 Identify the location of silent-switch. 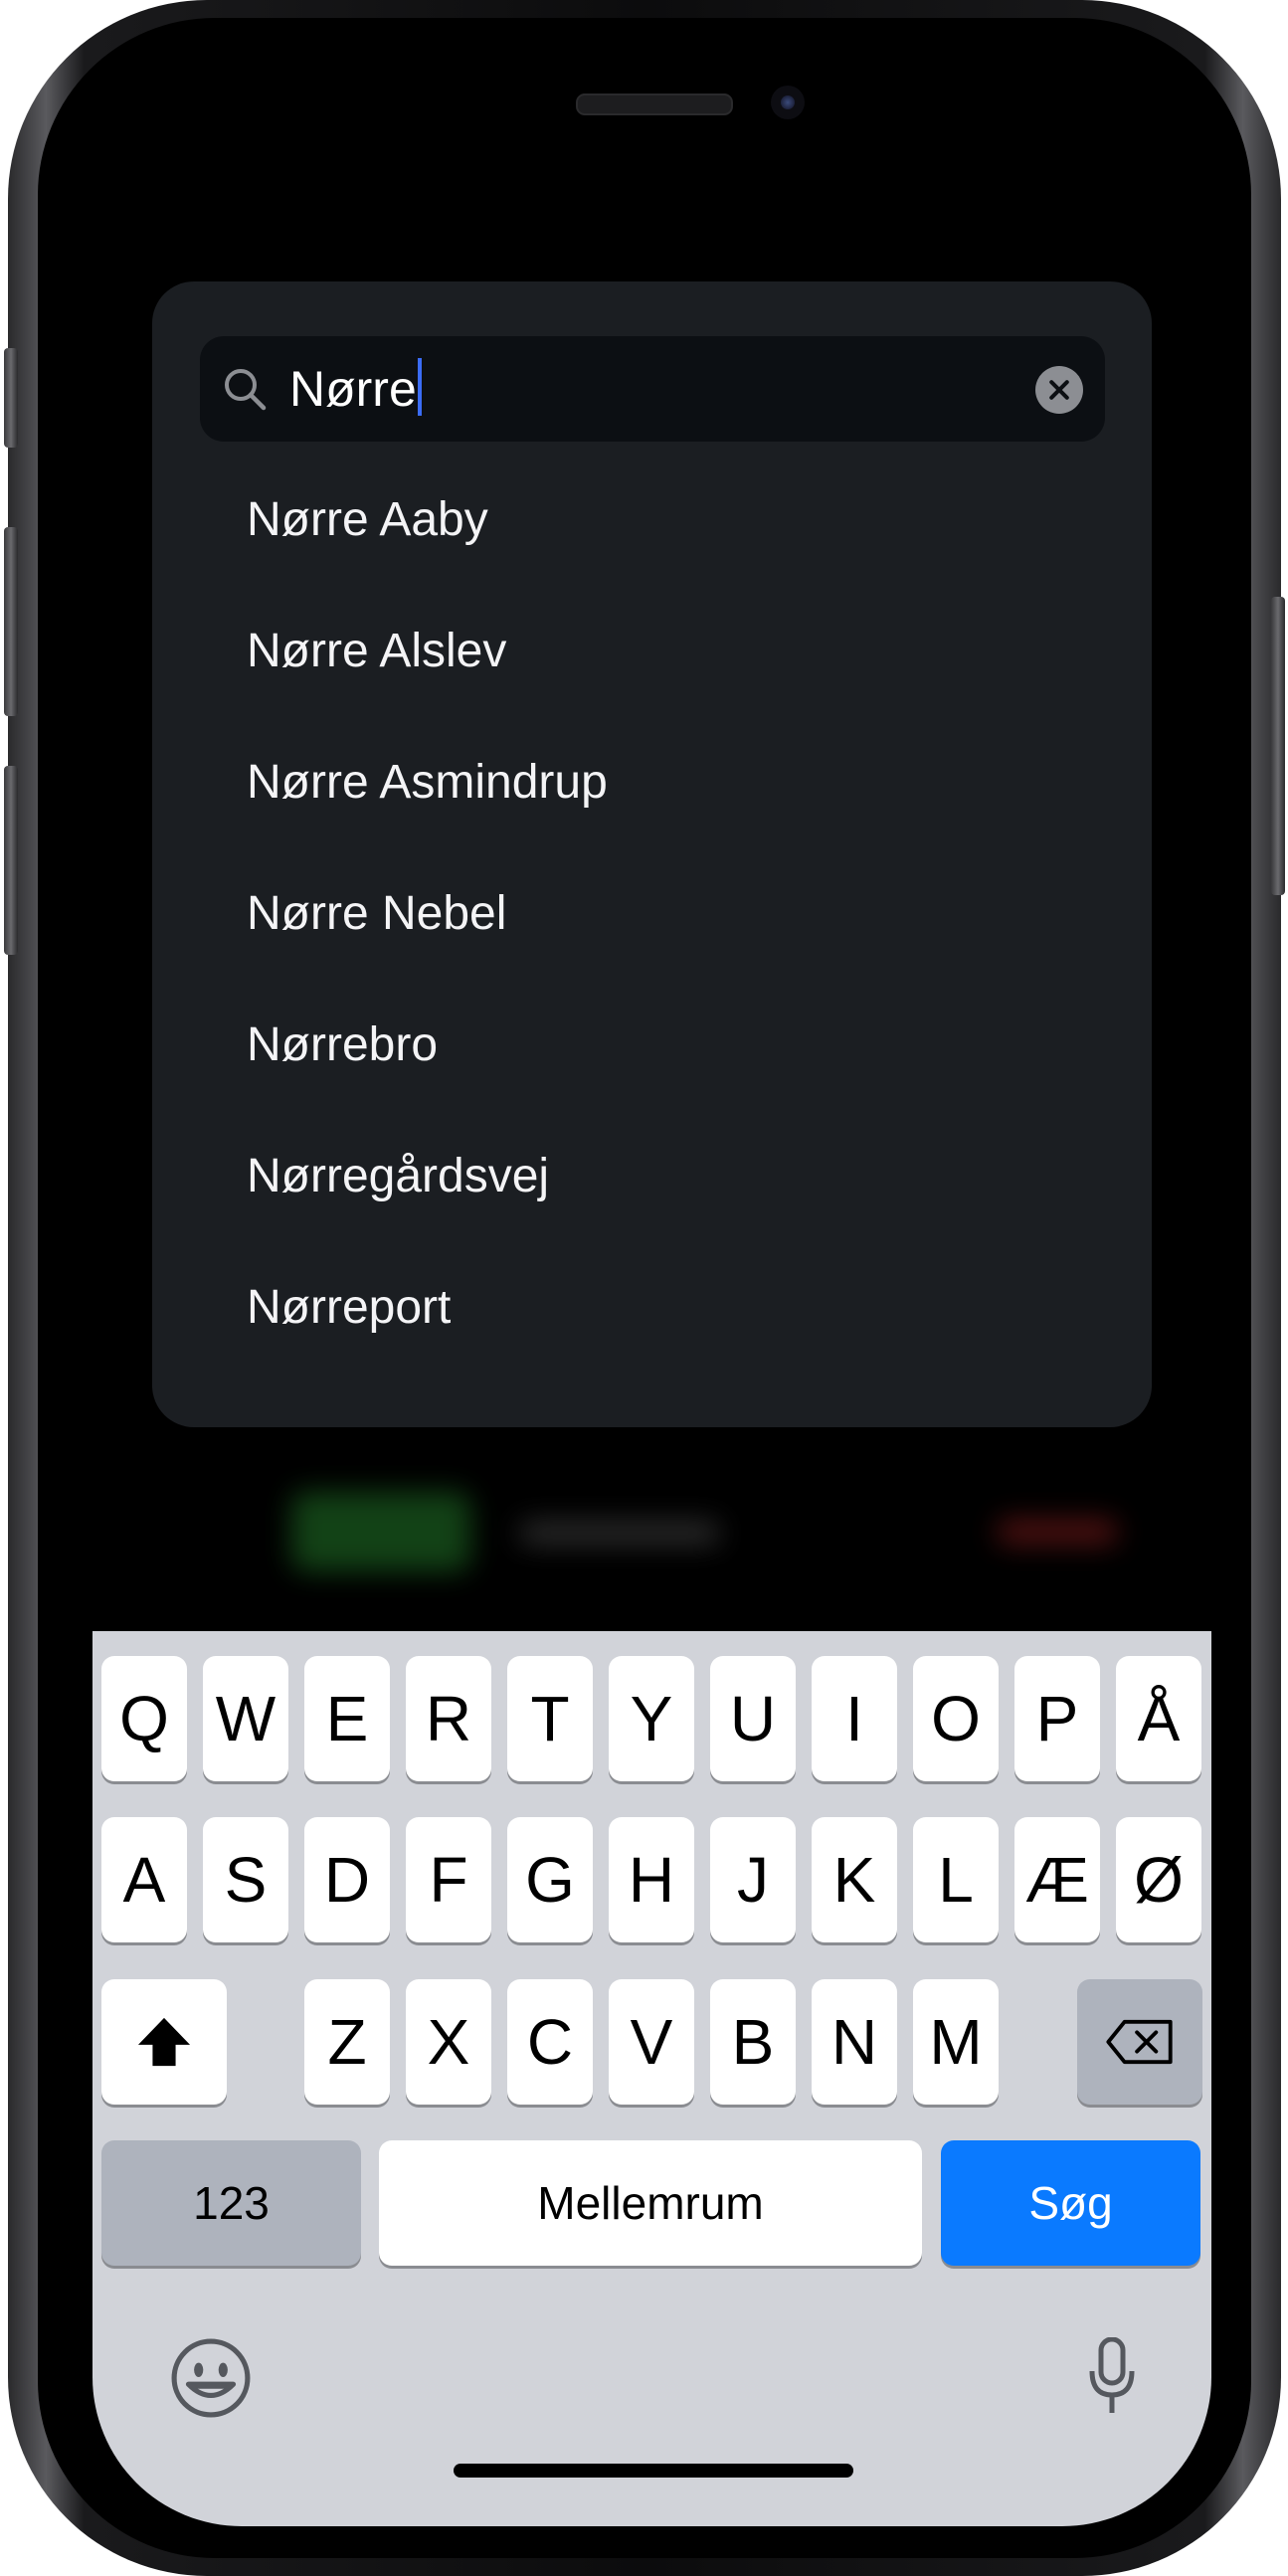
(11, 398).